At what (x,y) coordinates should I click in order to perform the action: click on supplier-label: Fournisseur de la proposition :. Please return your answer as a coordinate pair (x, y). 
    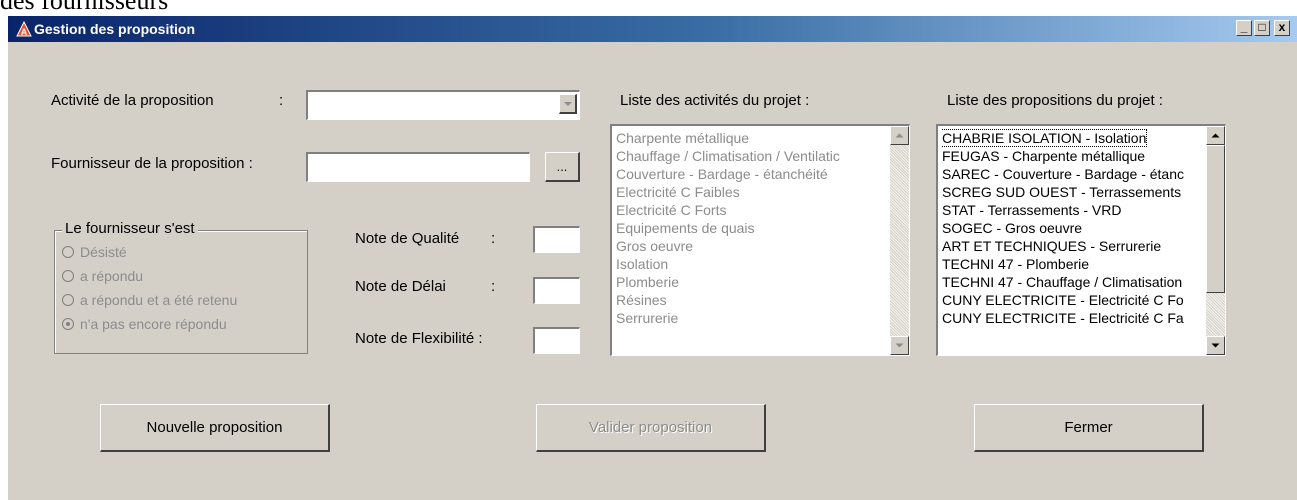
    Looking at the image, I should click on (152, 163).